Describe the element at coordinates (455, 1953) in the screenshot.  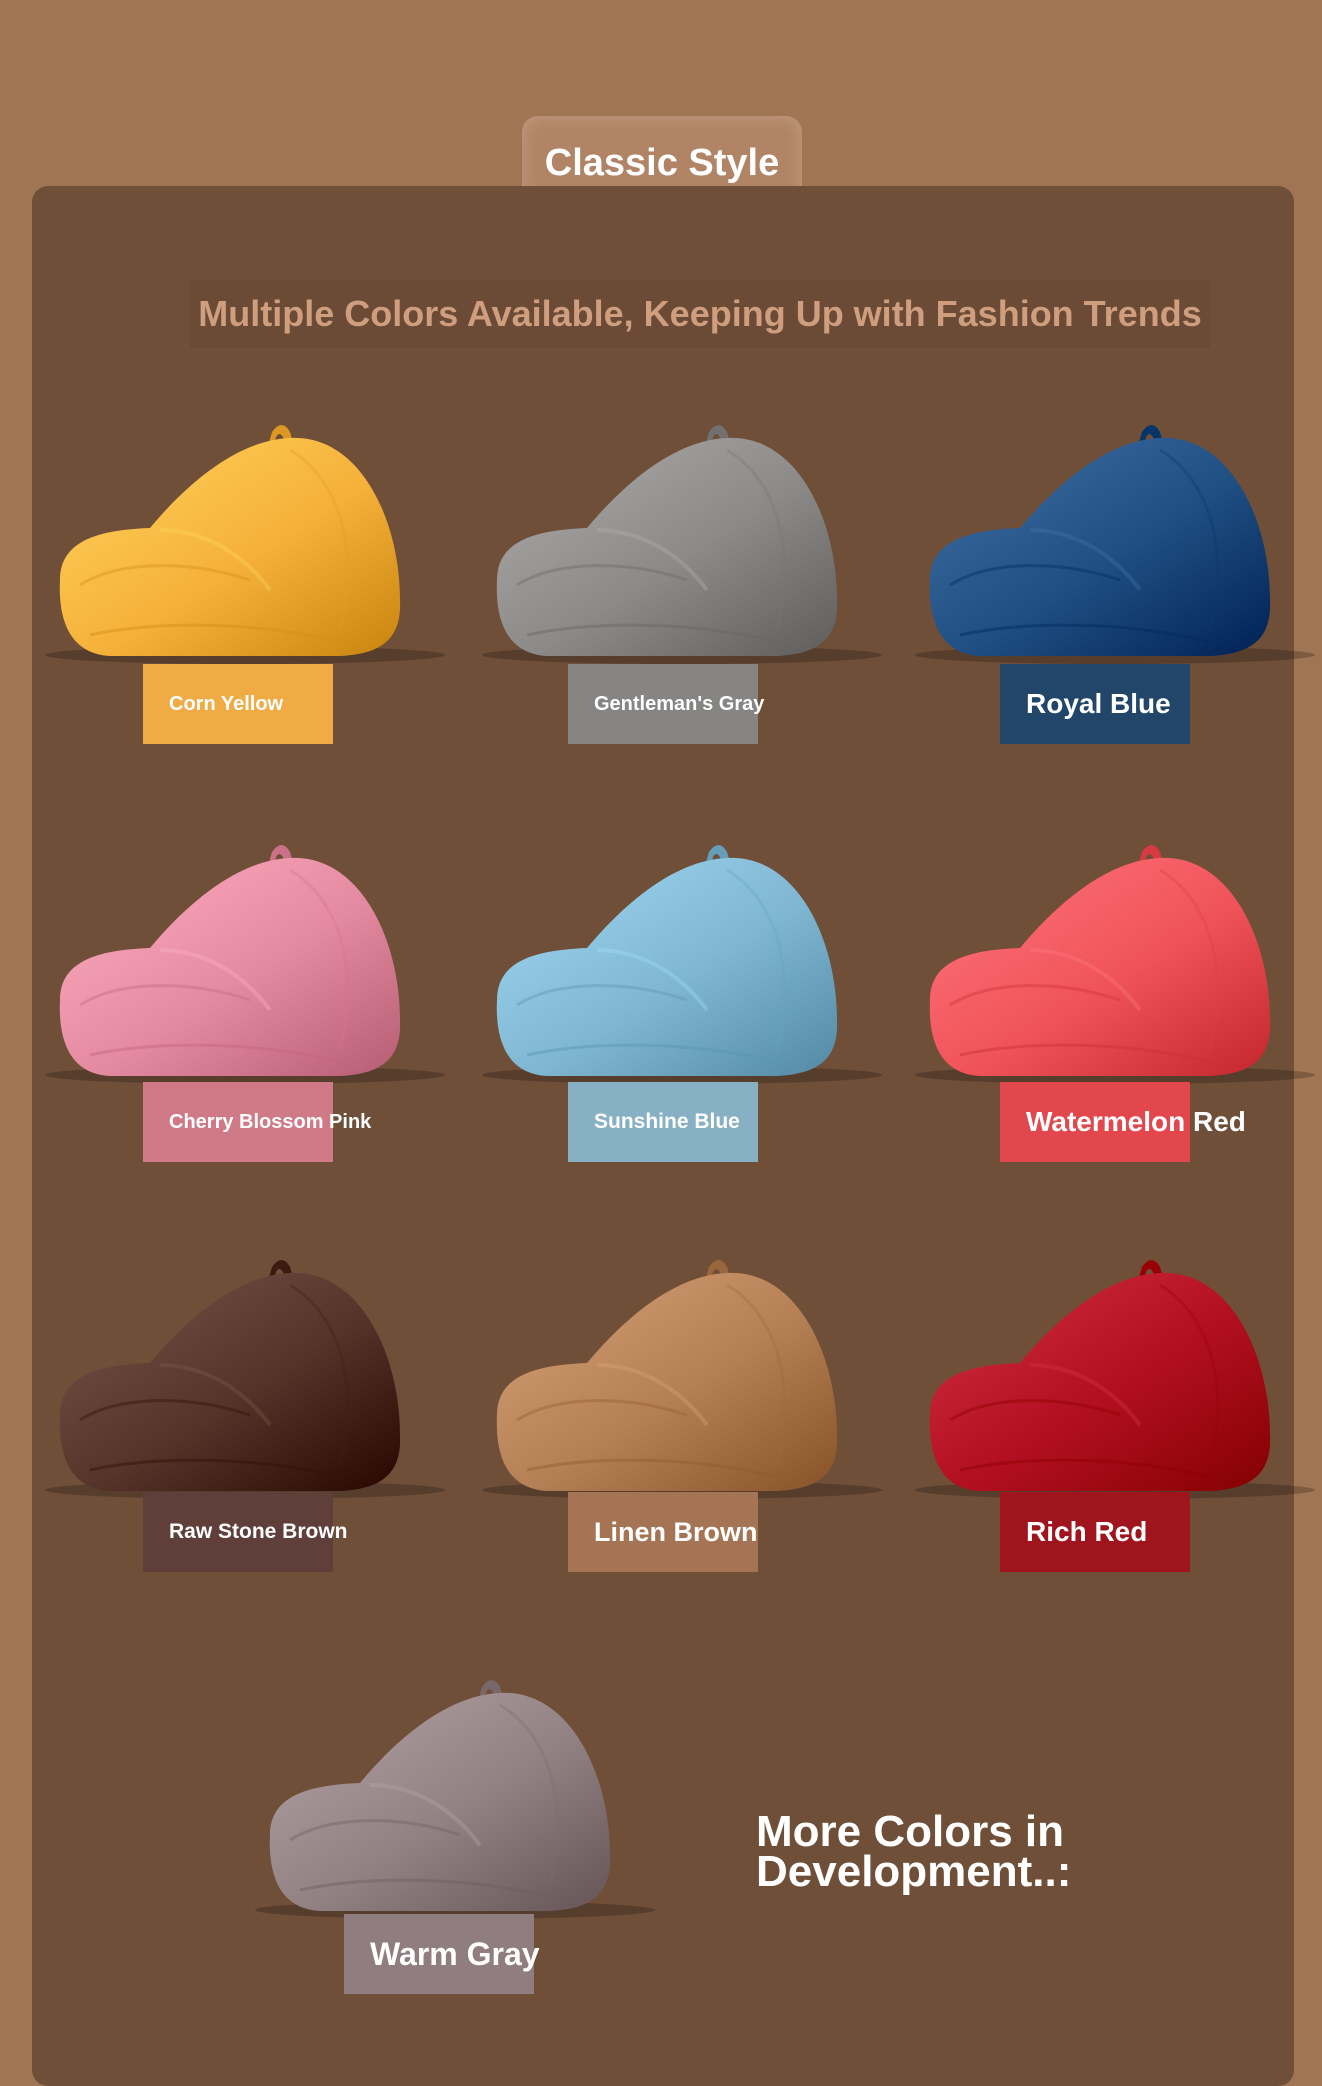
I see `color-label: Warm Gray` at that location.